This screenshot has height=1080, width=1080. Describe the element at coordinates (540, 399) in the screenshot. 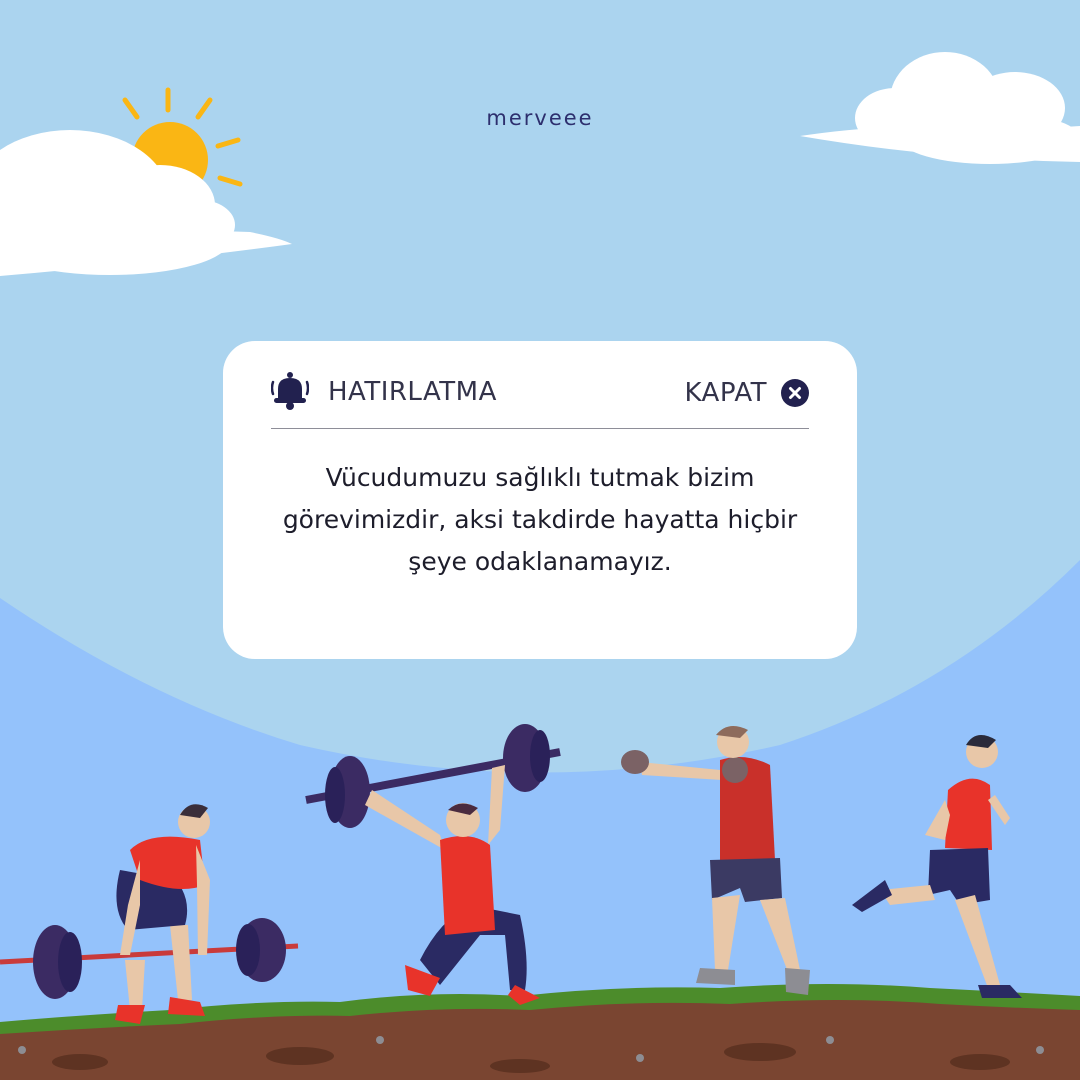

I see `reminder-header: HATIRLATMA KAPAT` at that location.